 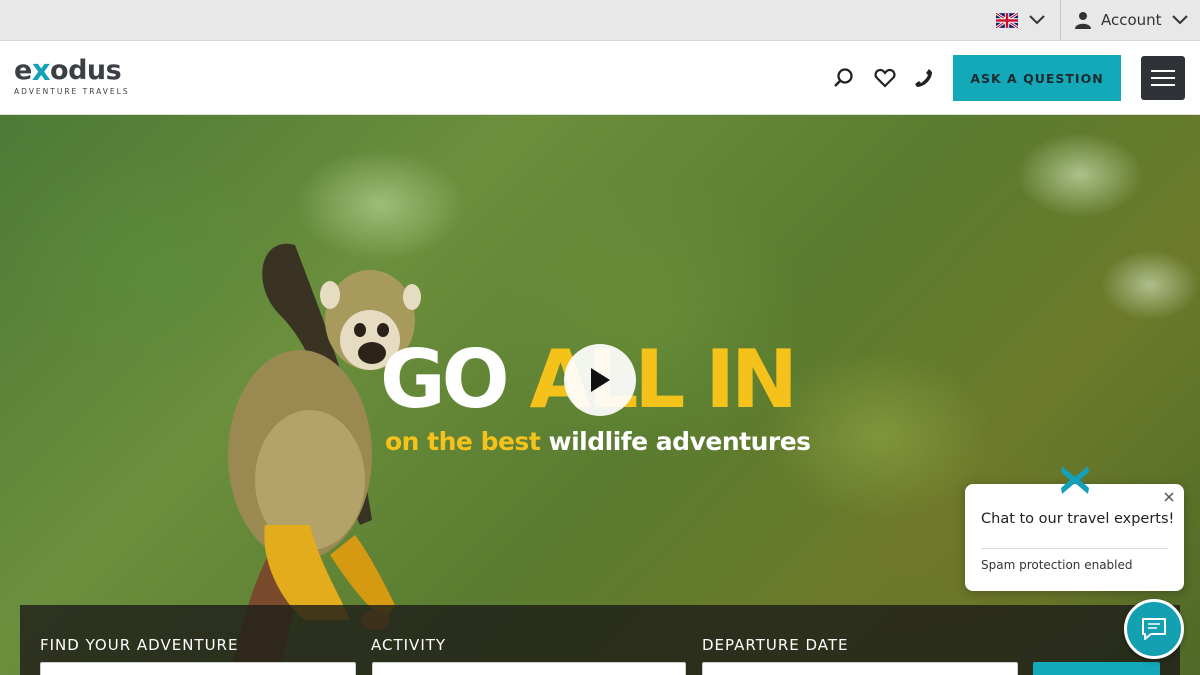 What do you see at coordinates (860, 668) in the screenshot?
I see `departure-date-input` at bounding box center [860, 668].